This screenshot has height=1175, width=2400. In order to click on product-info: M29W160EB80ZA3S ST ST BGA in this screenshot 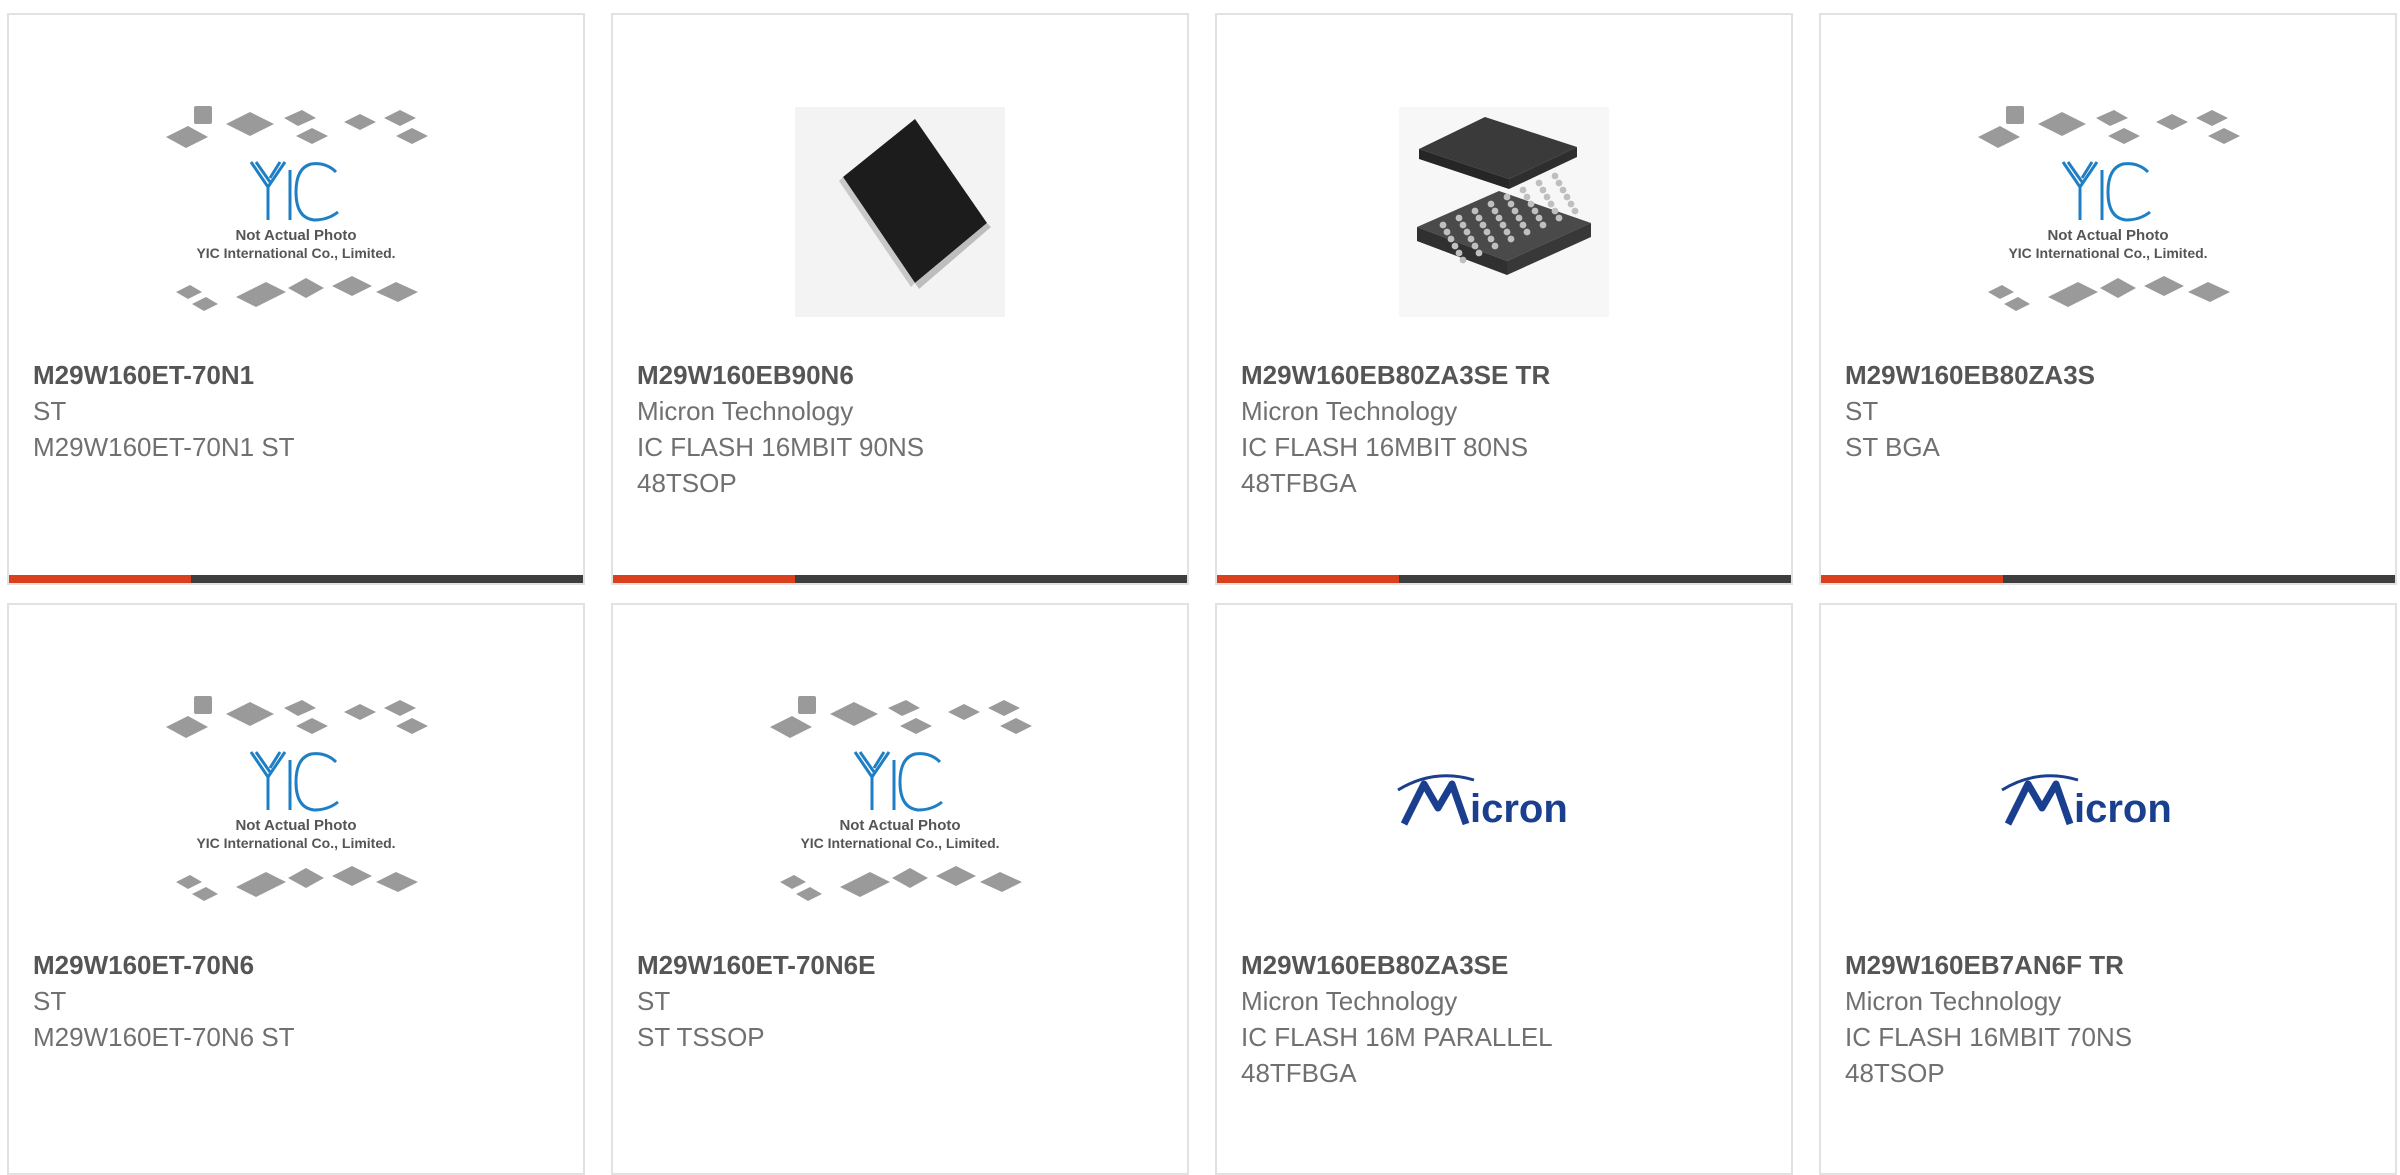, I will do `click(2110, 411)`.